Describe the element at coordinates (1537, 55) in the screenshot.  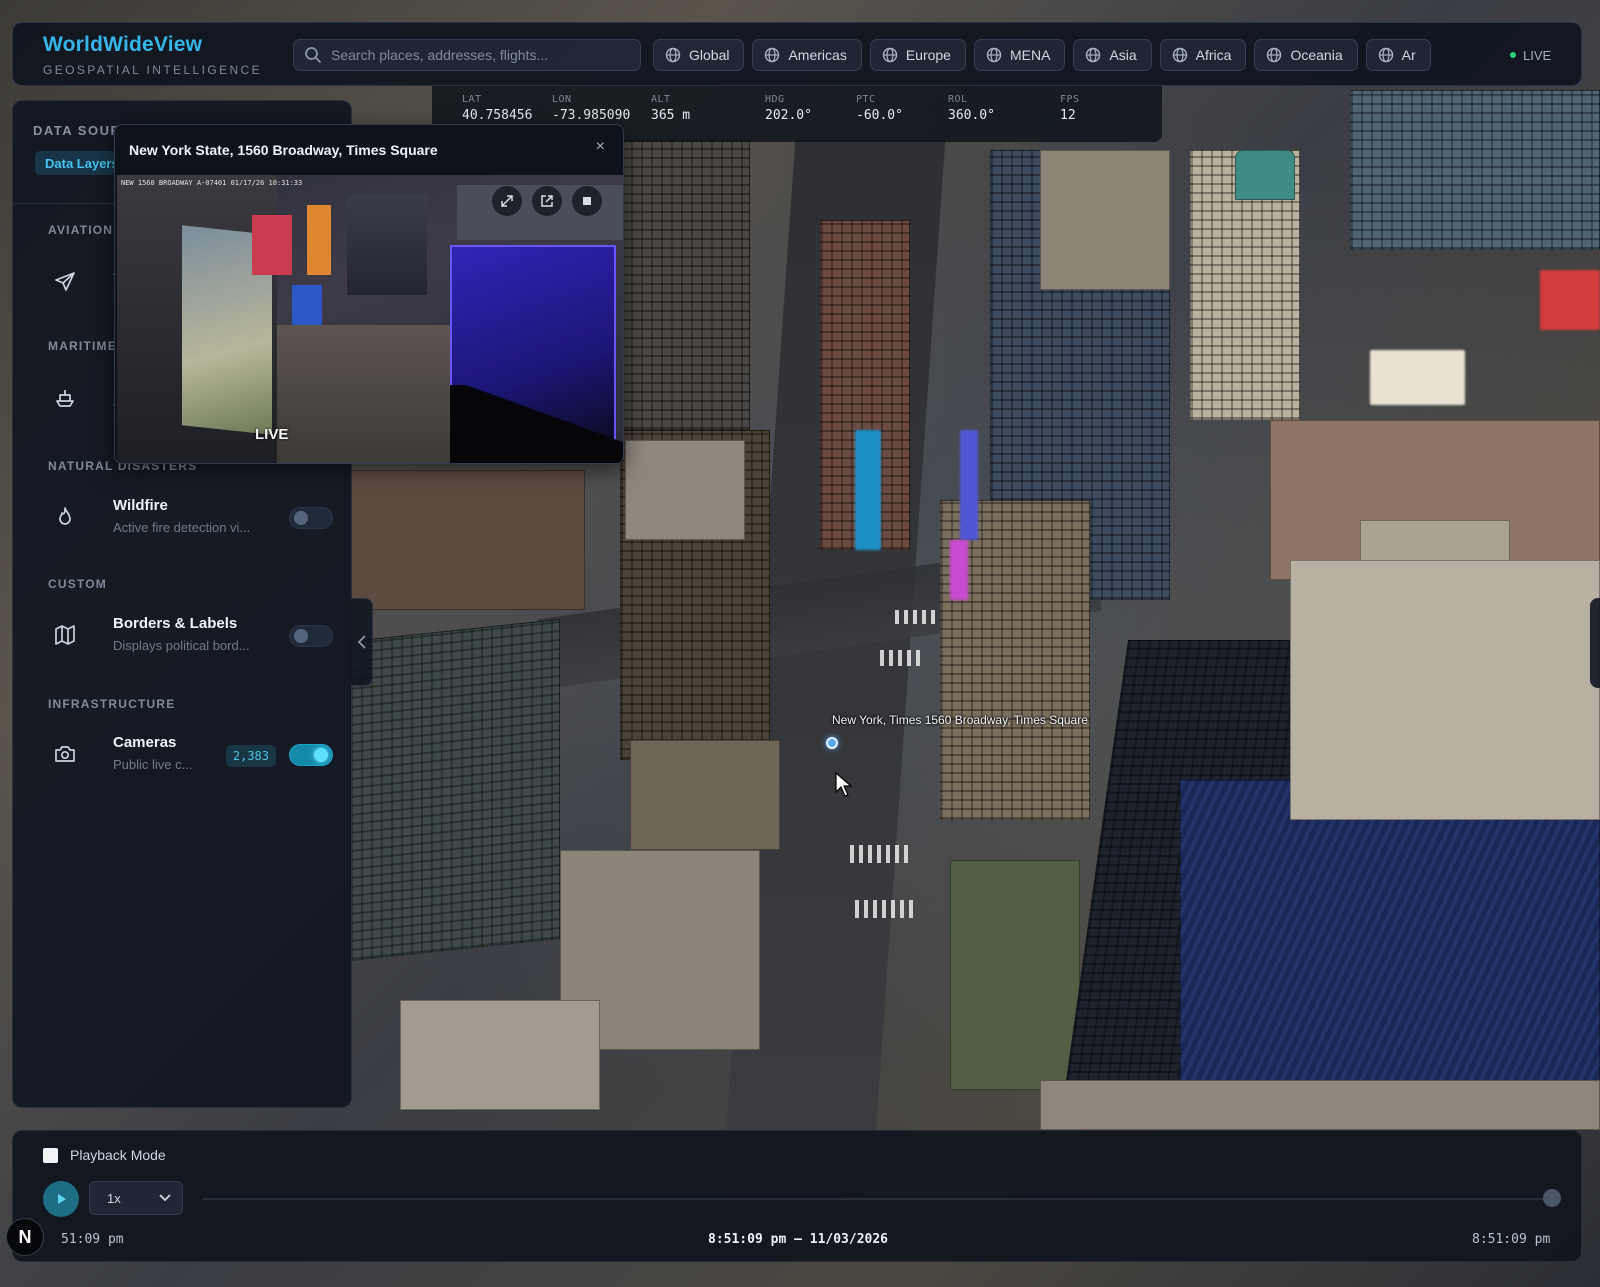
I see `live-label: LIVE` at that location.